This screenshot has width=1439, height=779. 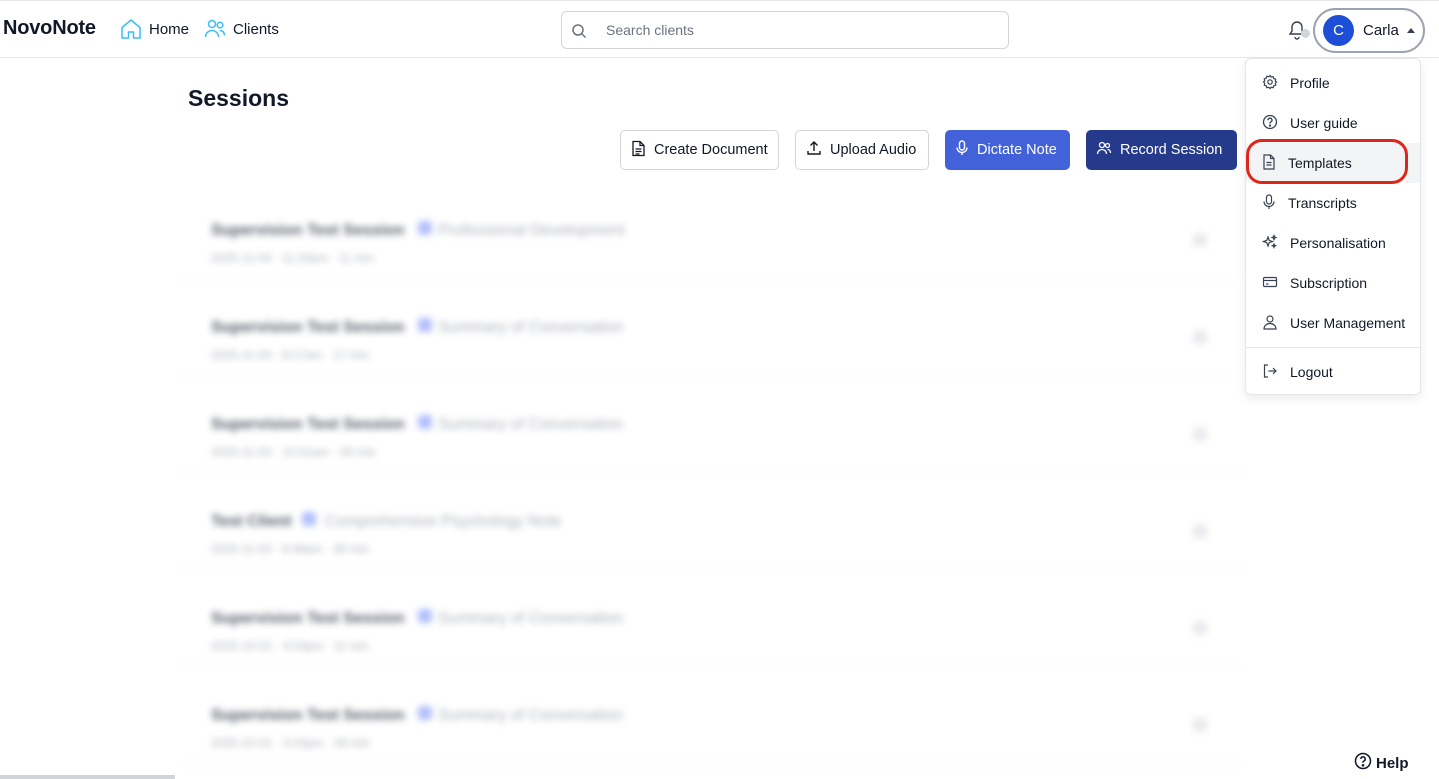 I want to click on search-box, so click(x=785, y=30).